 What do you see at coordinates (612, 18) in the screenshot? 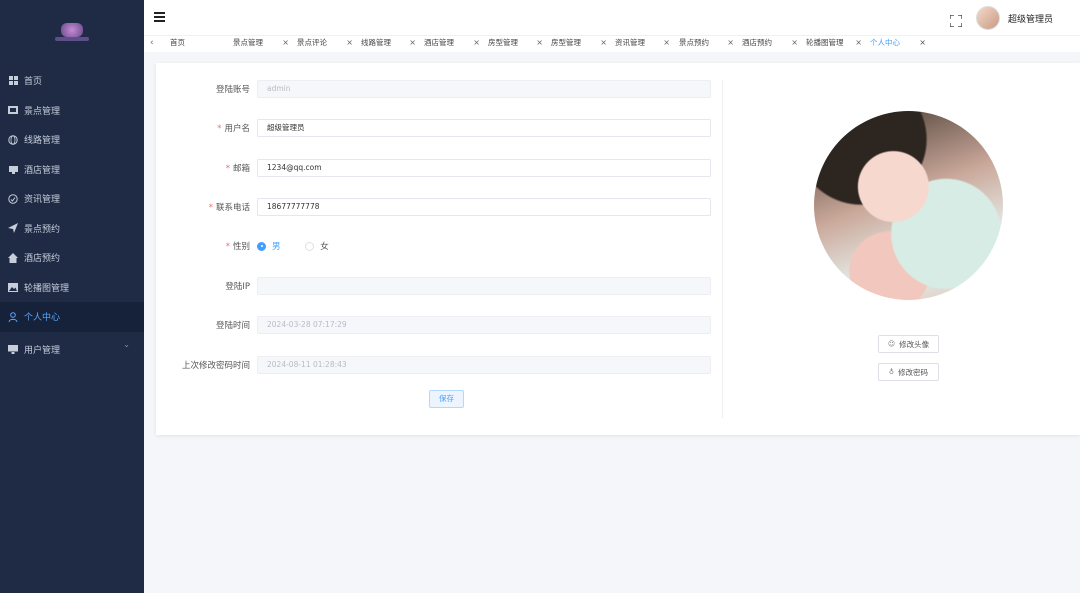
I see `top-header: 超级管理员` at bounding box center [612, 18].